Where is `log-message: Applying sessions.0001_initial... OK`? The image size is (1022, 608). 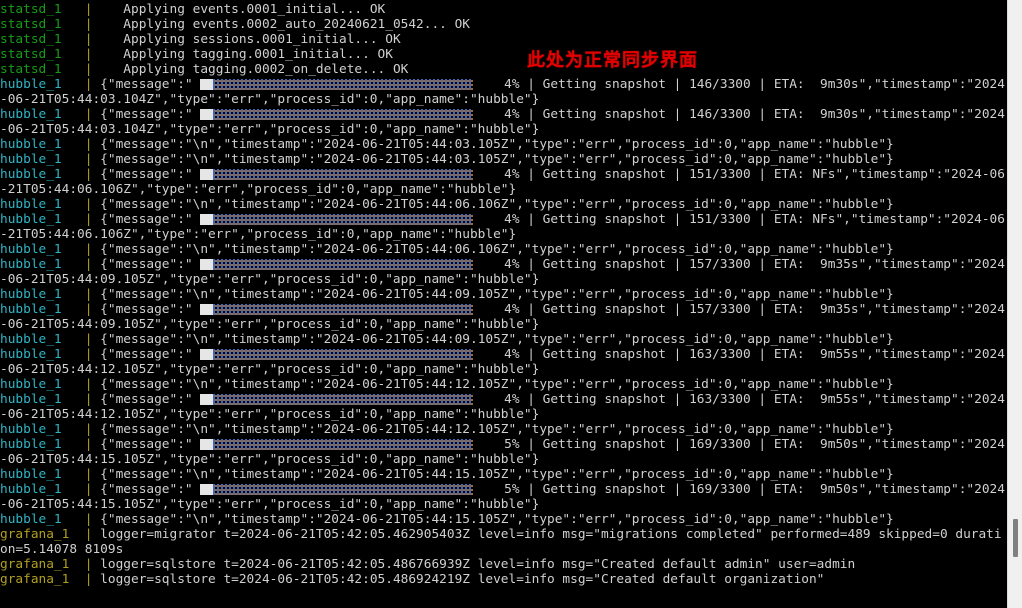
log-message: Applying sessions.0001_initial... OK is located at coordinates (246, 39).